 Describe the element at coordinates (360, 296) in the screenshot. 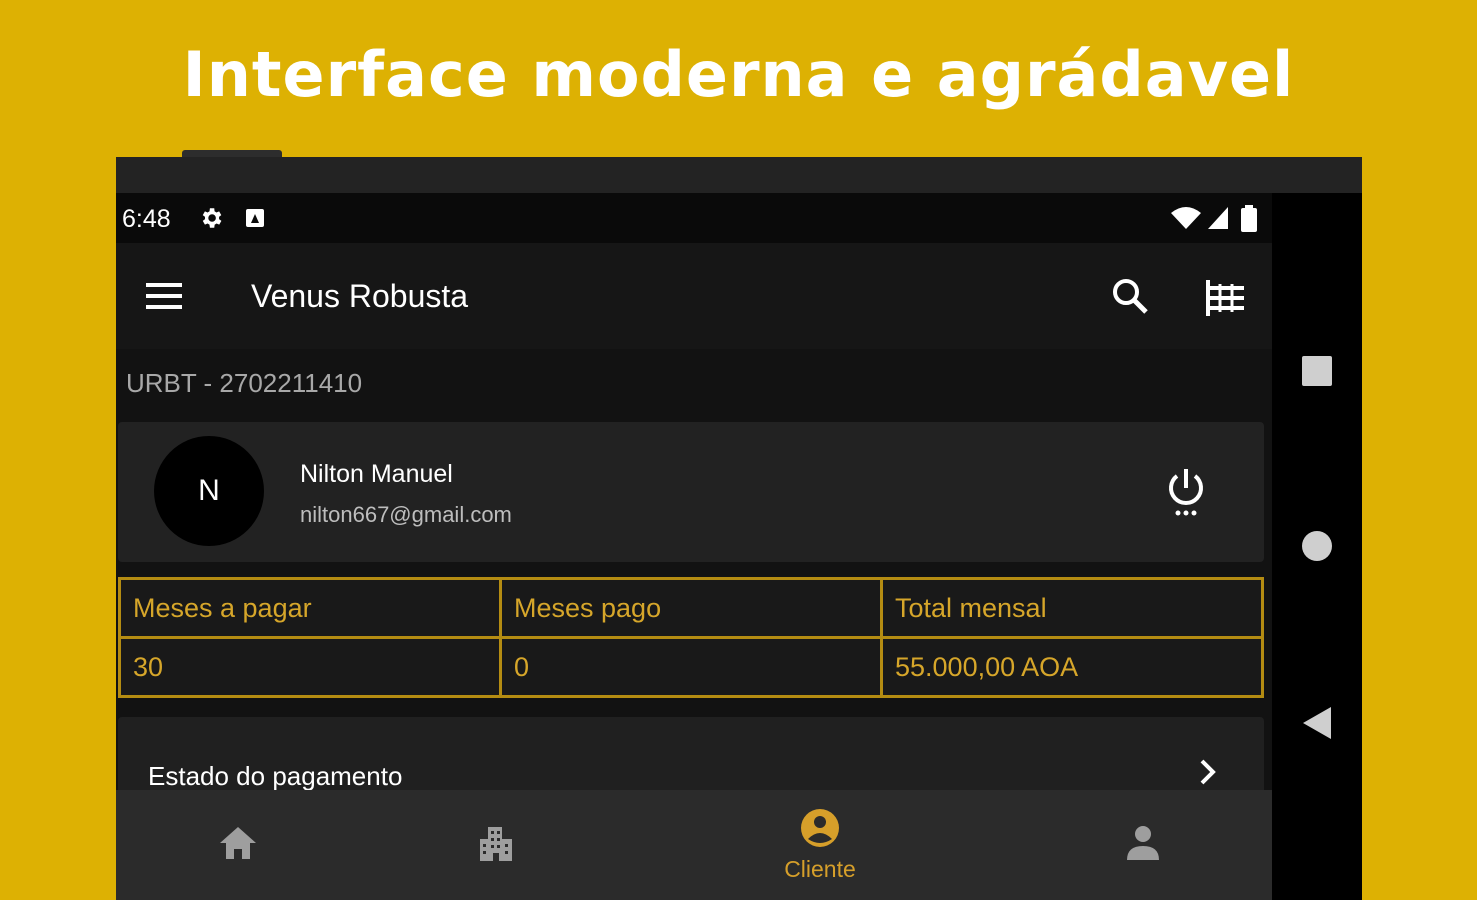

I see `app-title: Venus Robusta` at that location.